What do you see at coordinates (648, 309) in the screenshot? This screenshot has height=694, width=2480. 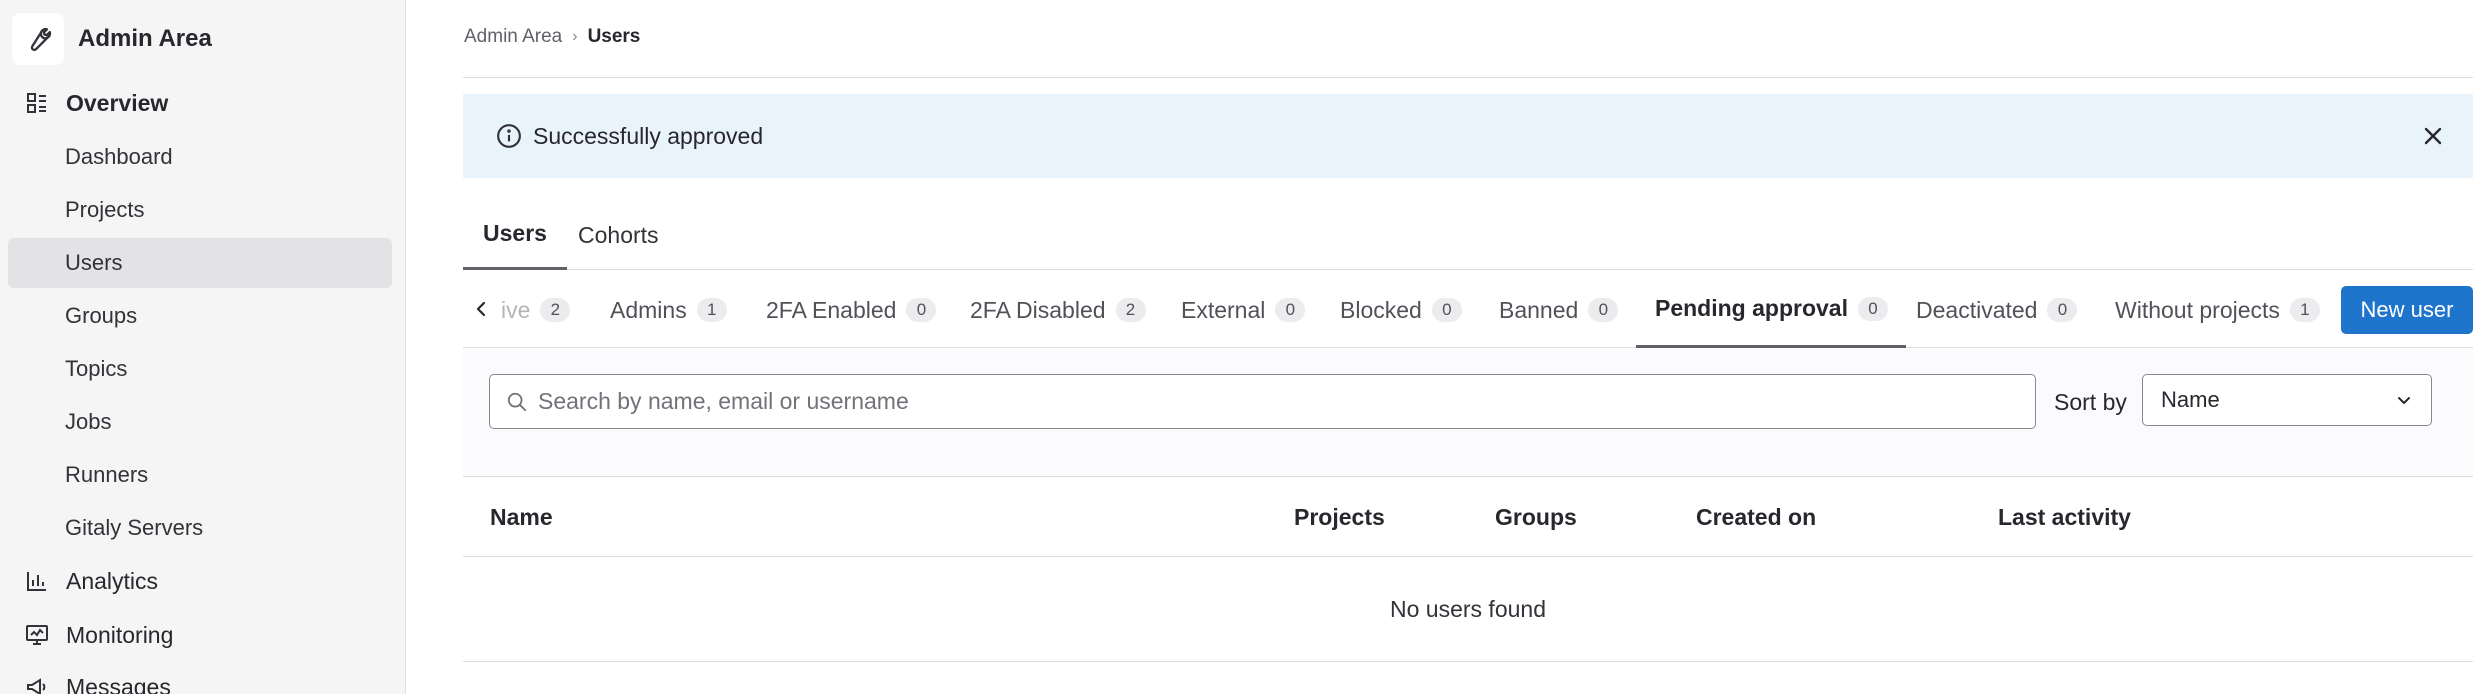 I see `filter-tab-label: Admins` at bounding box center [648, 309].